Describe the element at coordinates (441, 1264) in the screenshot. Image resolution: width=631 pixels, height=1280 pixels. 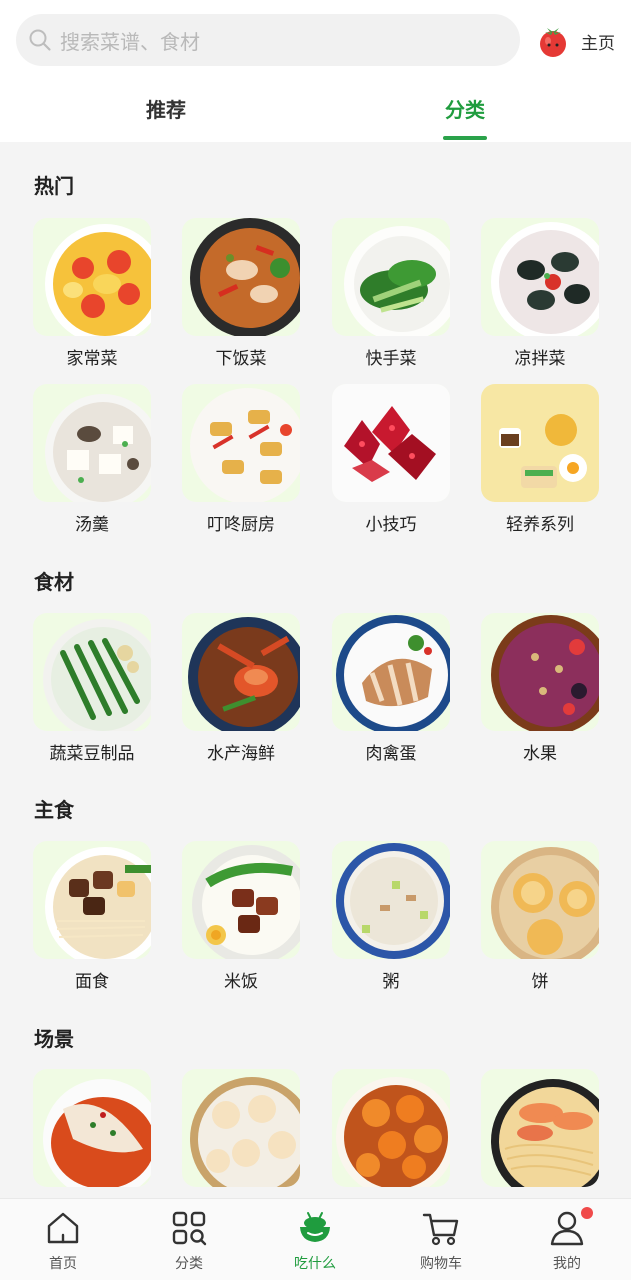
I see `nav-label: 购物车` at that location.